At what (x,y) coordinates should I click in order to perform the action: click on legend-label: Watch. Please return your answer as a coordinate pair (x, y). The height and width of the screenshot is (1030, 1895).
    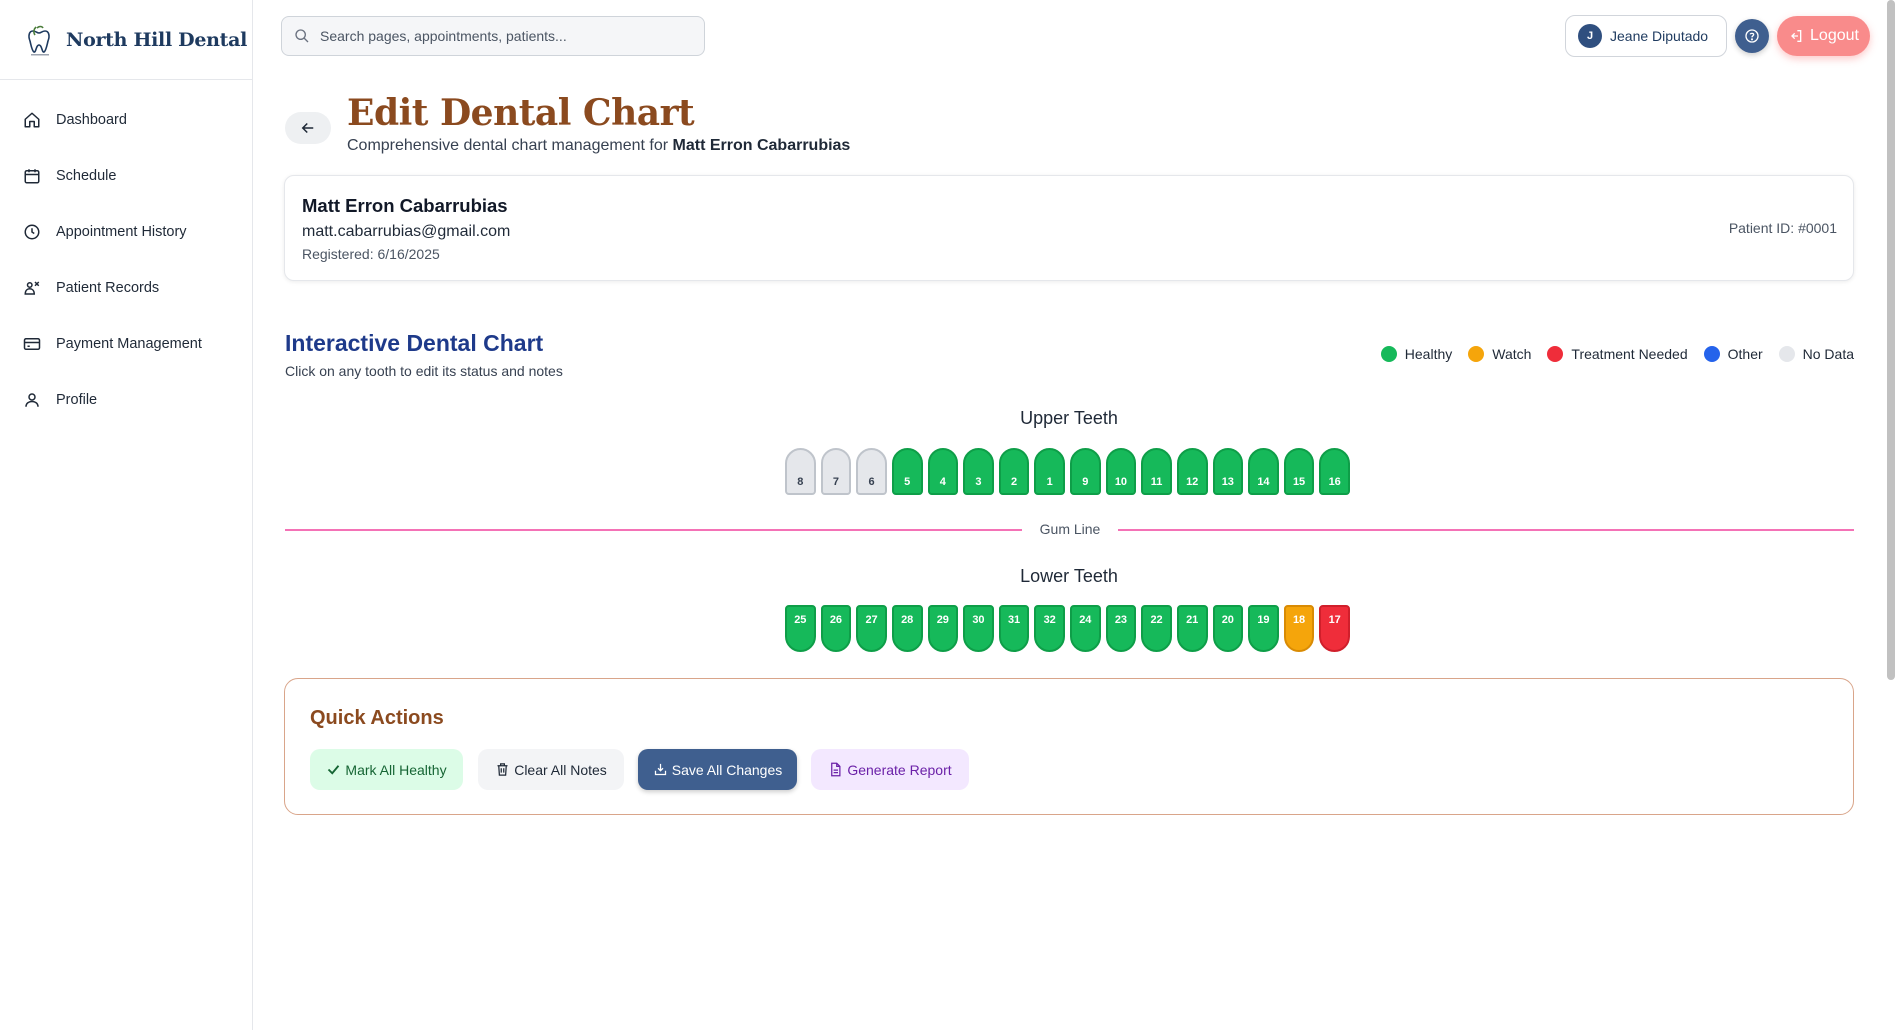
    Looking at the image, I should click on (1512, 354).